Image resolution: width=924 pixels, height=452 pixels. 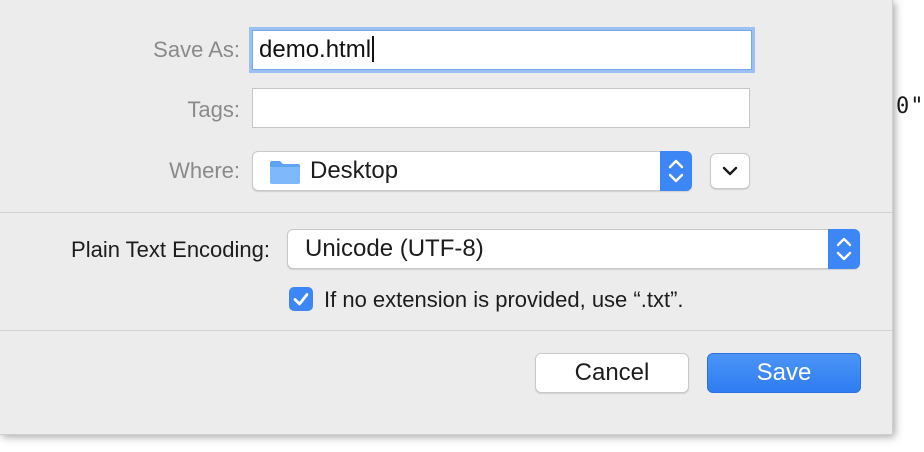 I want to click on save-button: Save, so click(x=784, y=373).